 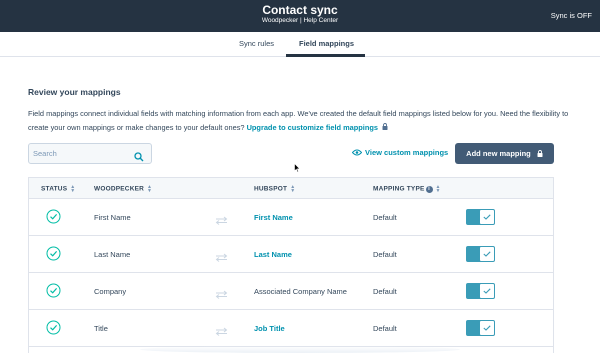 I want to click on scroll-shadow, so click(x=300, y=349).